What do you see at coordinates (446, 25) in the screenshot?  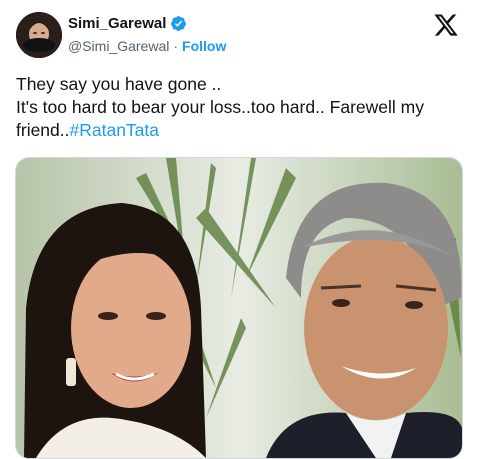 I see `x-logo-icon` at bounding box center [446, 25].